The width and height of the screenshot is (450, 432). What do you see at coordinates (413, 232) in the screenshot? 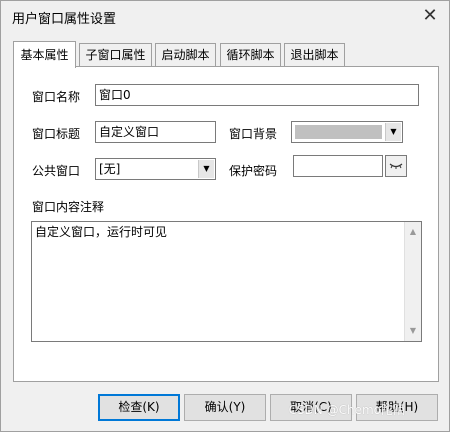
I see `scroll-up-icon: ▲` at bounding box center [413, 232].